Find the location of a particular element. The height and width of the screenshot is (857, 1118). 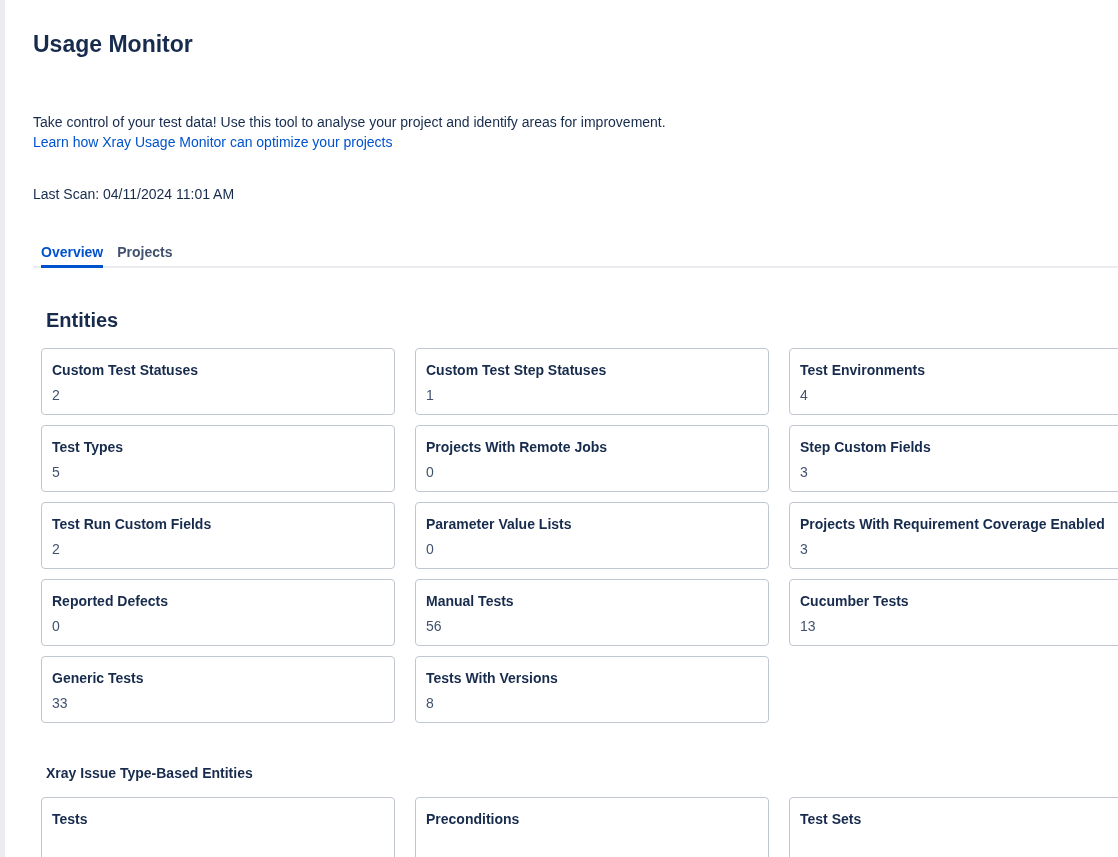

stat-value: 8 is located at coordinates (430, 703).